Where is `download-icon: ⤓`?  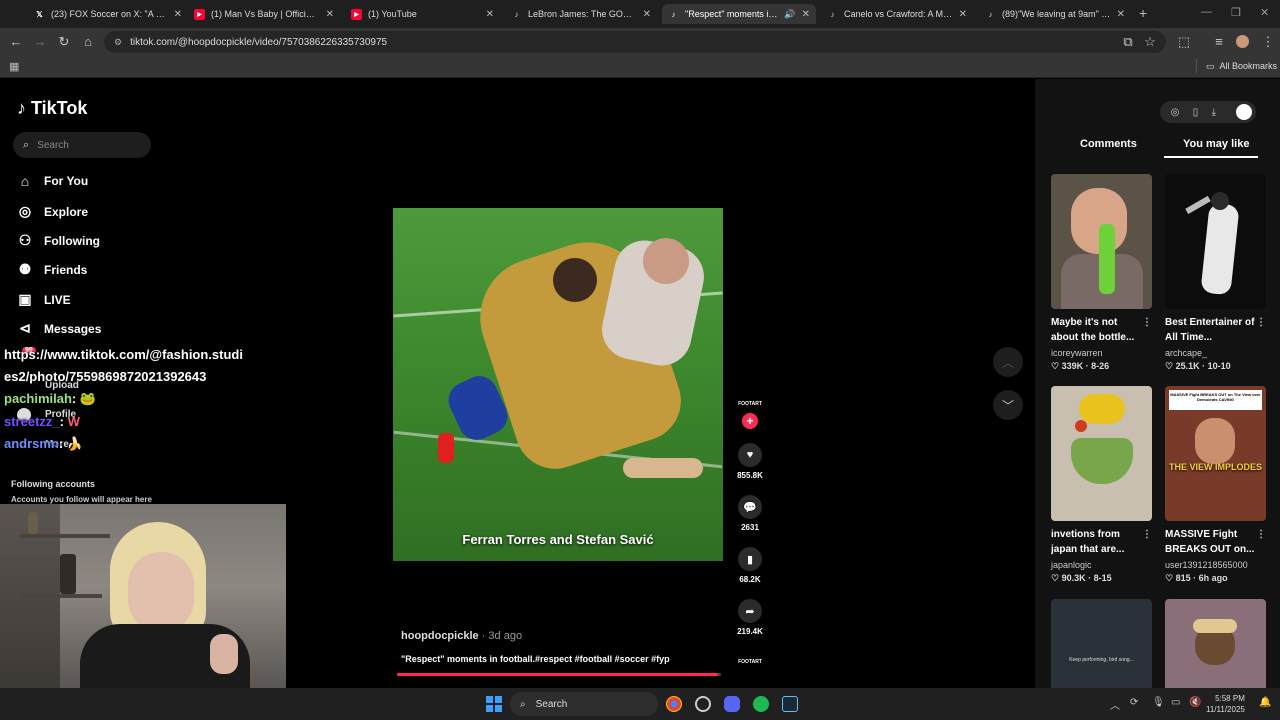
download-icon: ⤓ is located at coordinates (1214, 112).